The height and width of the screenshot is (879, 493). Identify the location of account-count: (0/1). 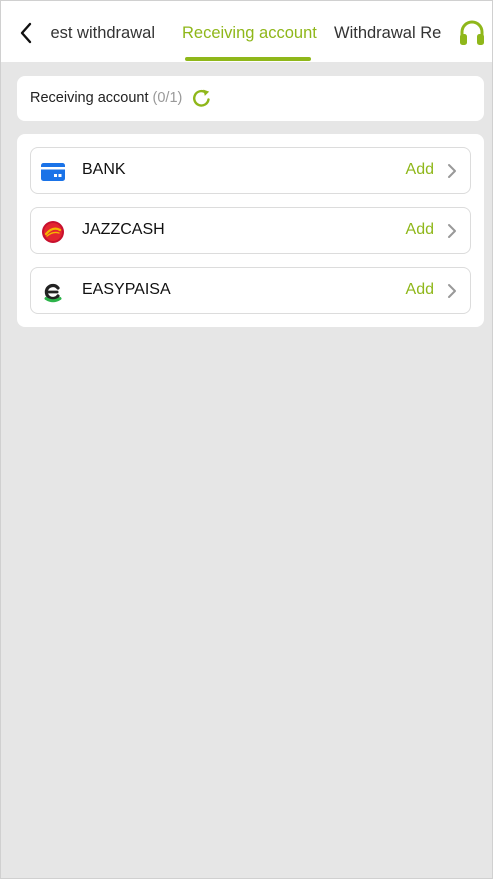
(167, 98).